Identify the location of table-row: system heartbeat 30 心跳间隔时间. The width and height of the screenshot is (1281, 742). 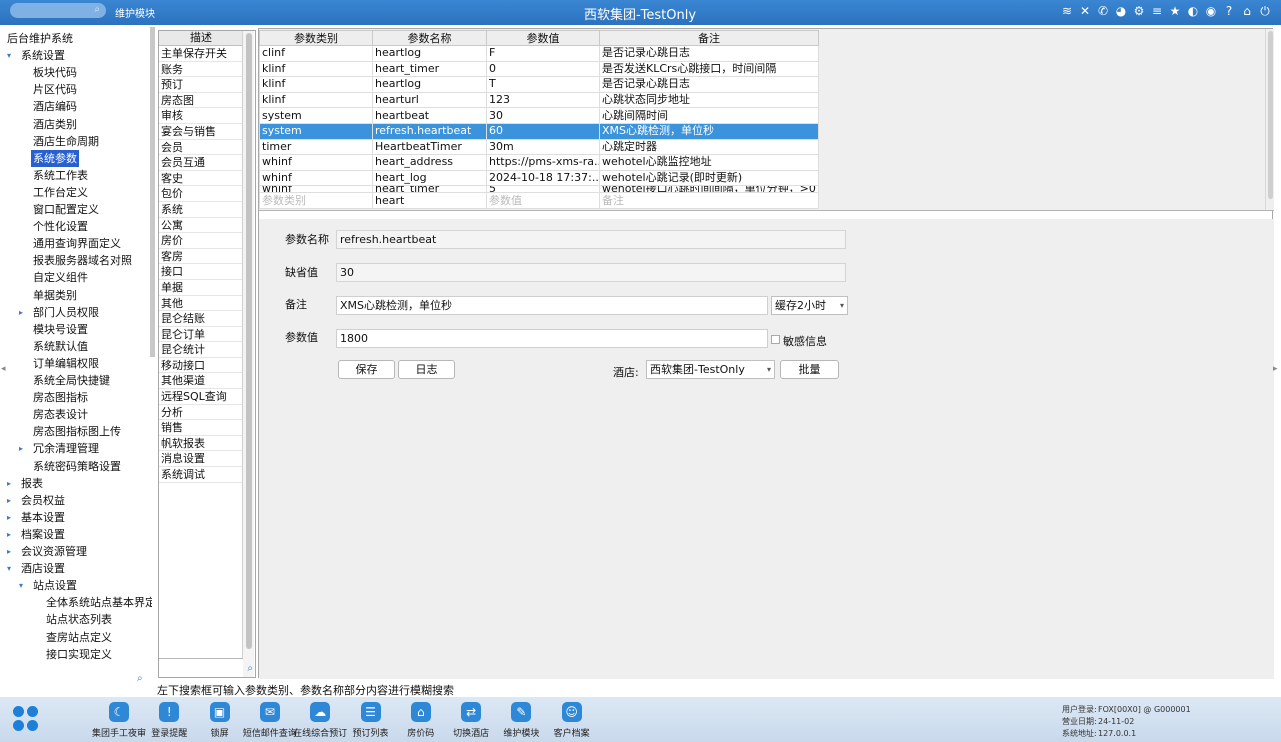
(539, 115).